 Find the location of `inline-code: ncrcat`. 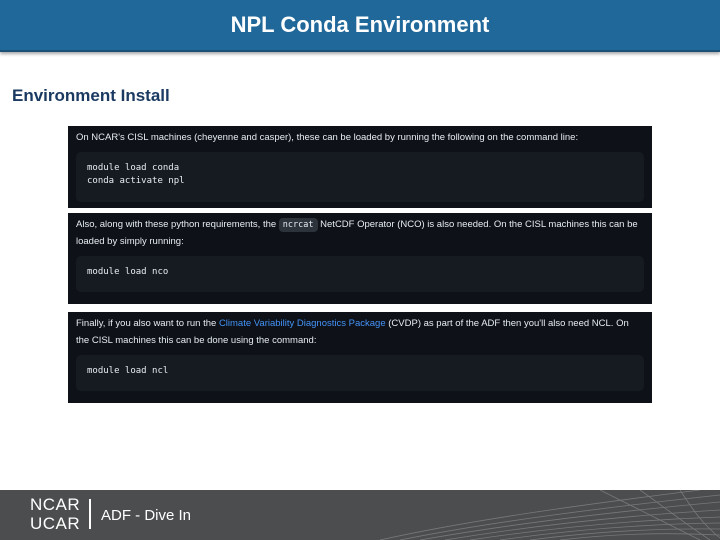

inline-code: ncrcat is located at coordinates (298, 225).